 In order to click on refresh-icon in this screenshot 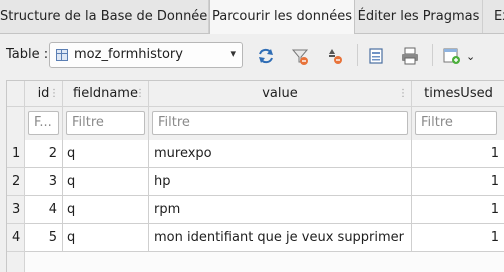, I will do `click(266, 56)`.